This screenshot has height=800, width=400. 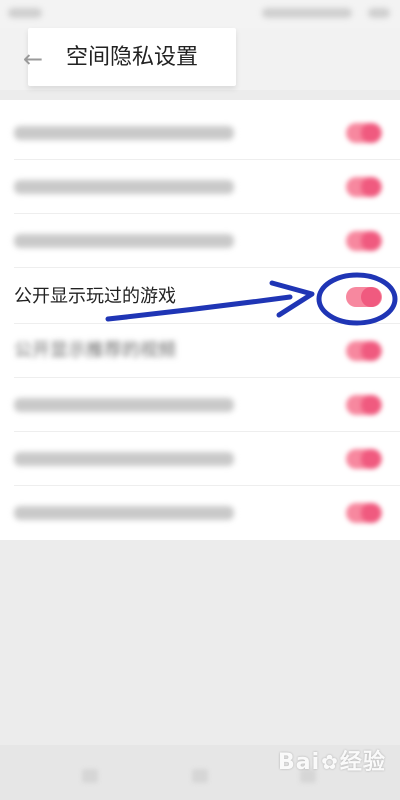 What do you see at coordinates (200, 776) in the screenshot?
I see `nav-home-icon` at bounding box center [200, 776].